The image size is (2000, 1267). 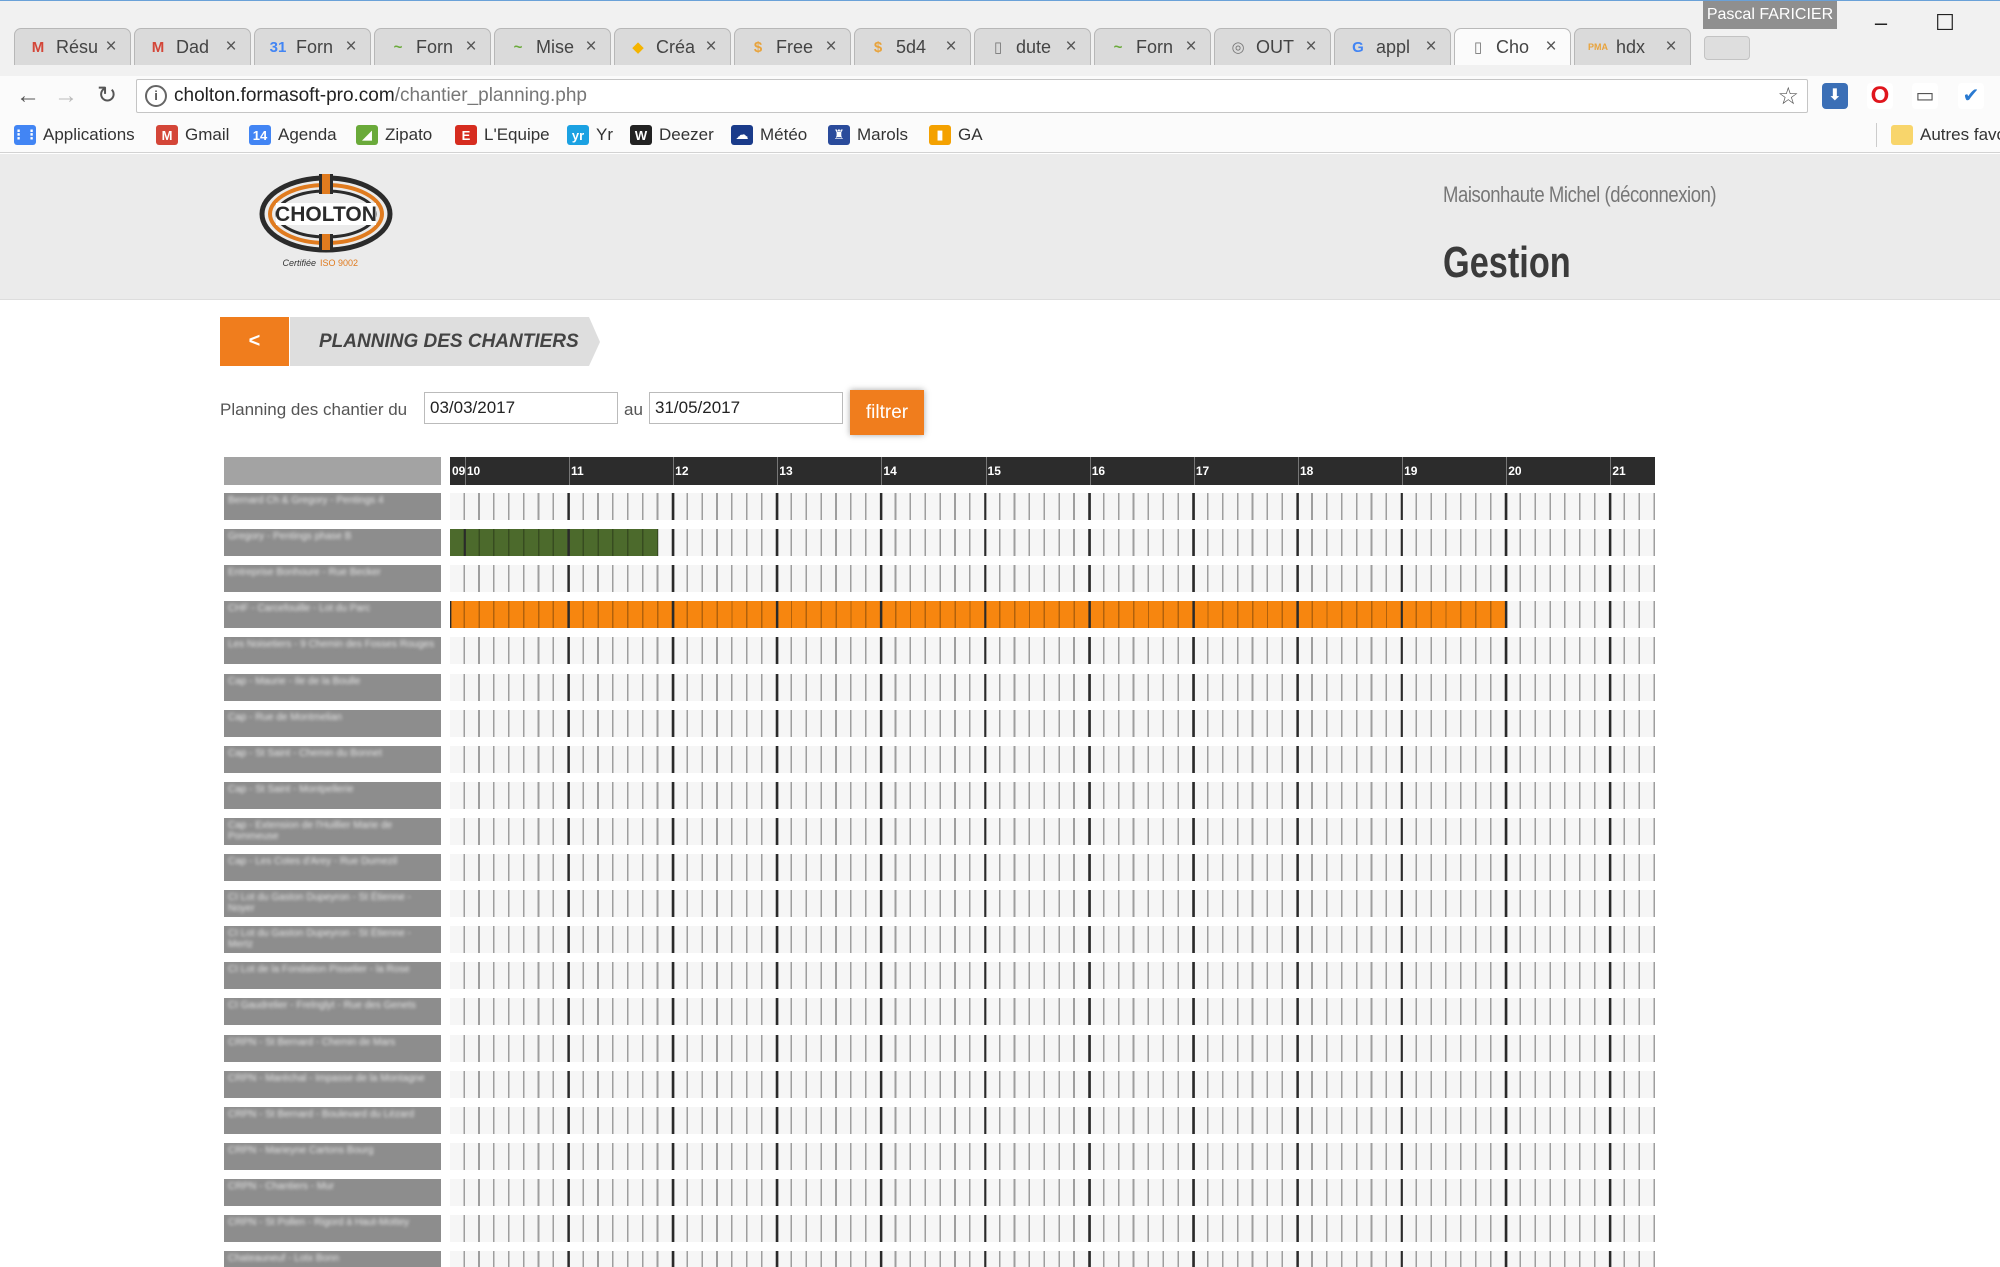 I want to click on info-icon: i, so click(x=156, y=96).